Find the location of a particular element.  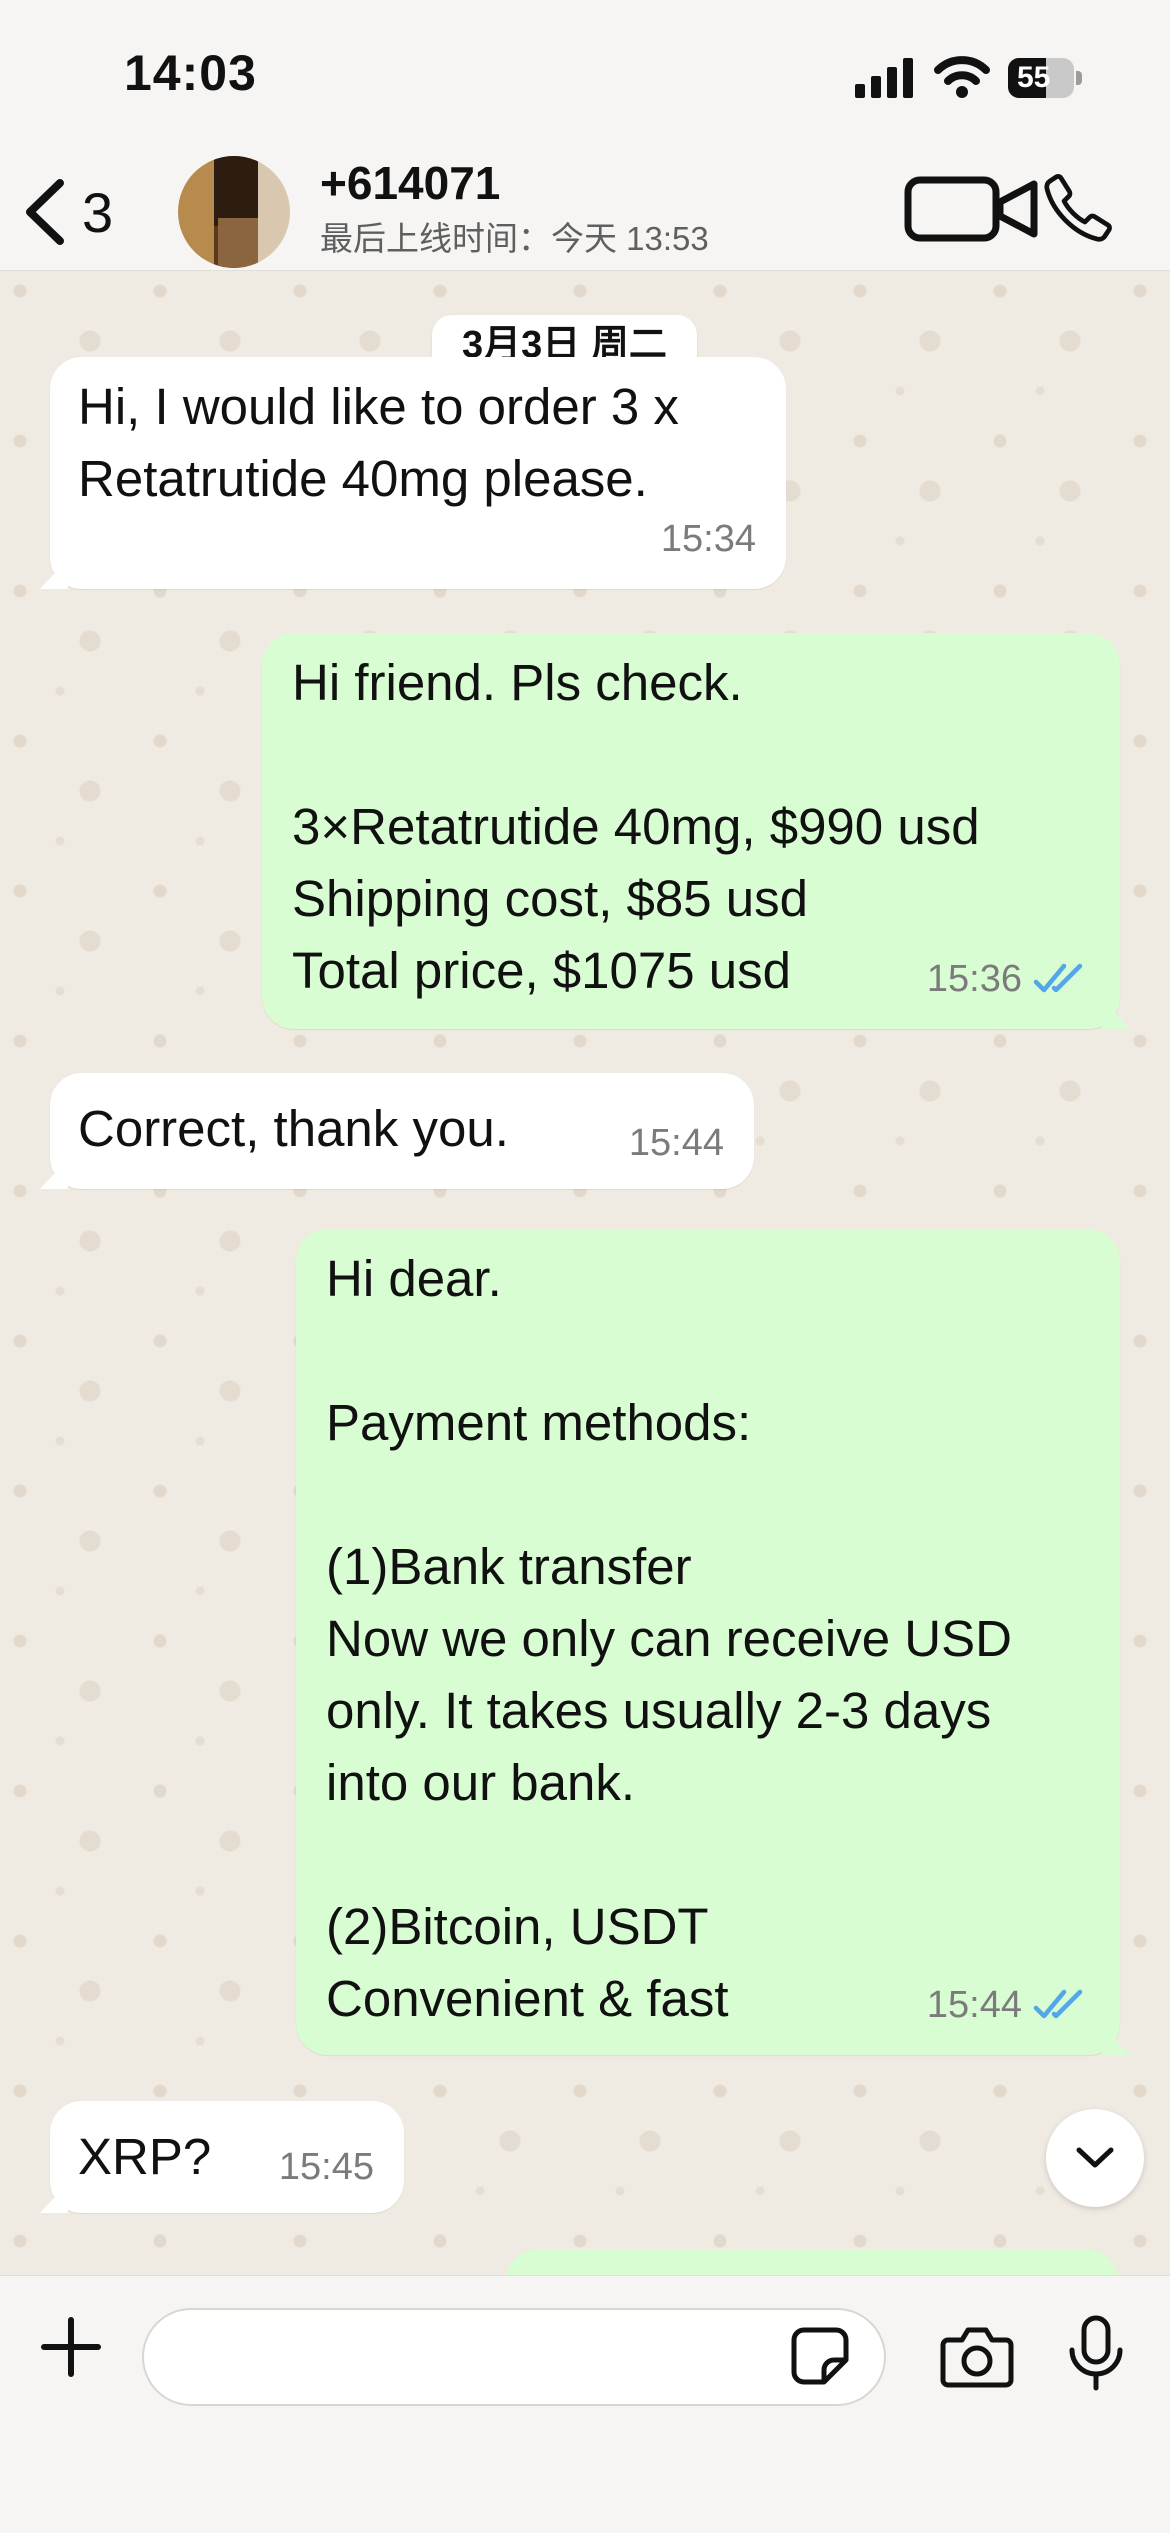

microphone-icon is located at coordinates (1096, 2354).